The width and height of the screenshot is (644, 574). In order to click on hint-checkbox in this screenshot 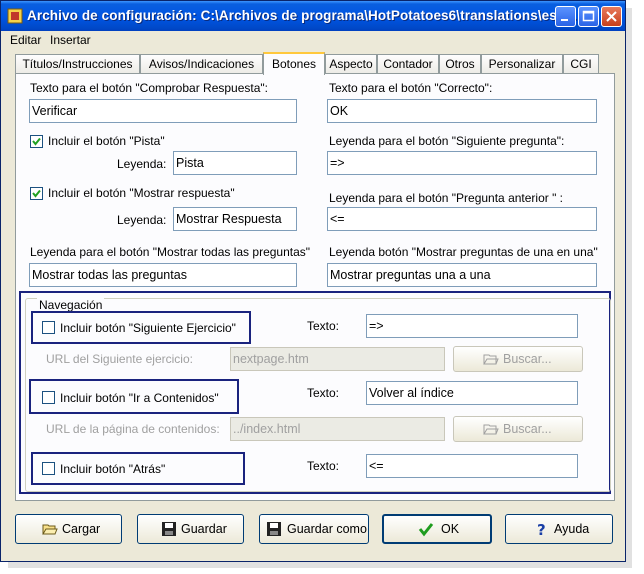, I will do `click(36, 141)`.